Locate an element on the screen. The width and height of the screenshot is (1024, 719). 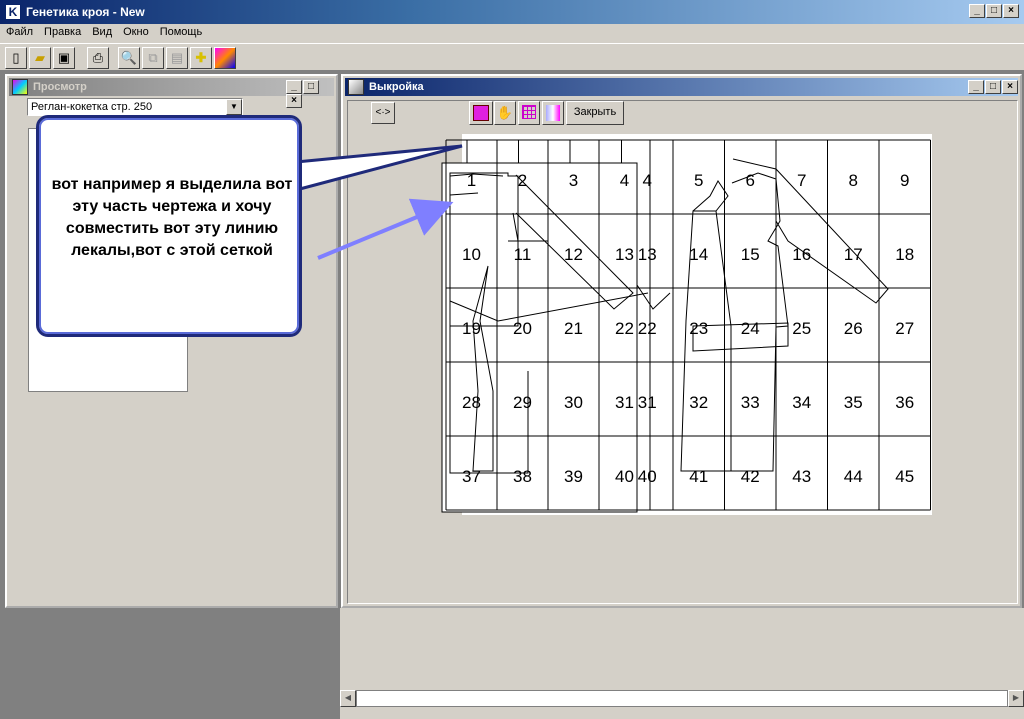
grid-cell-label: 7 is located at coordinates (801, 180).